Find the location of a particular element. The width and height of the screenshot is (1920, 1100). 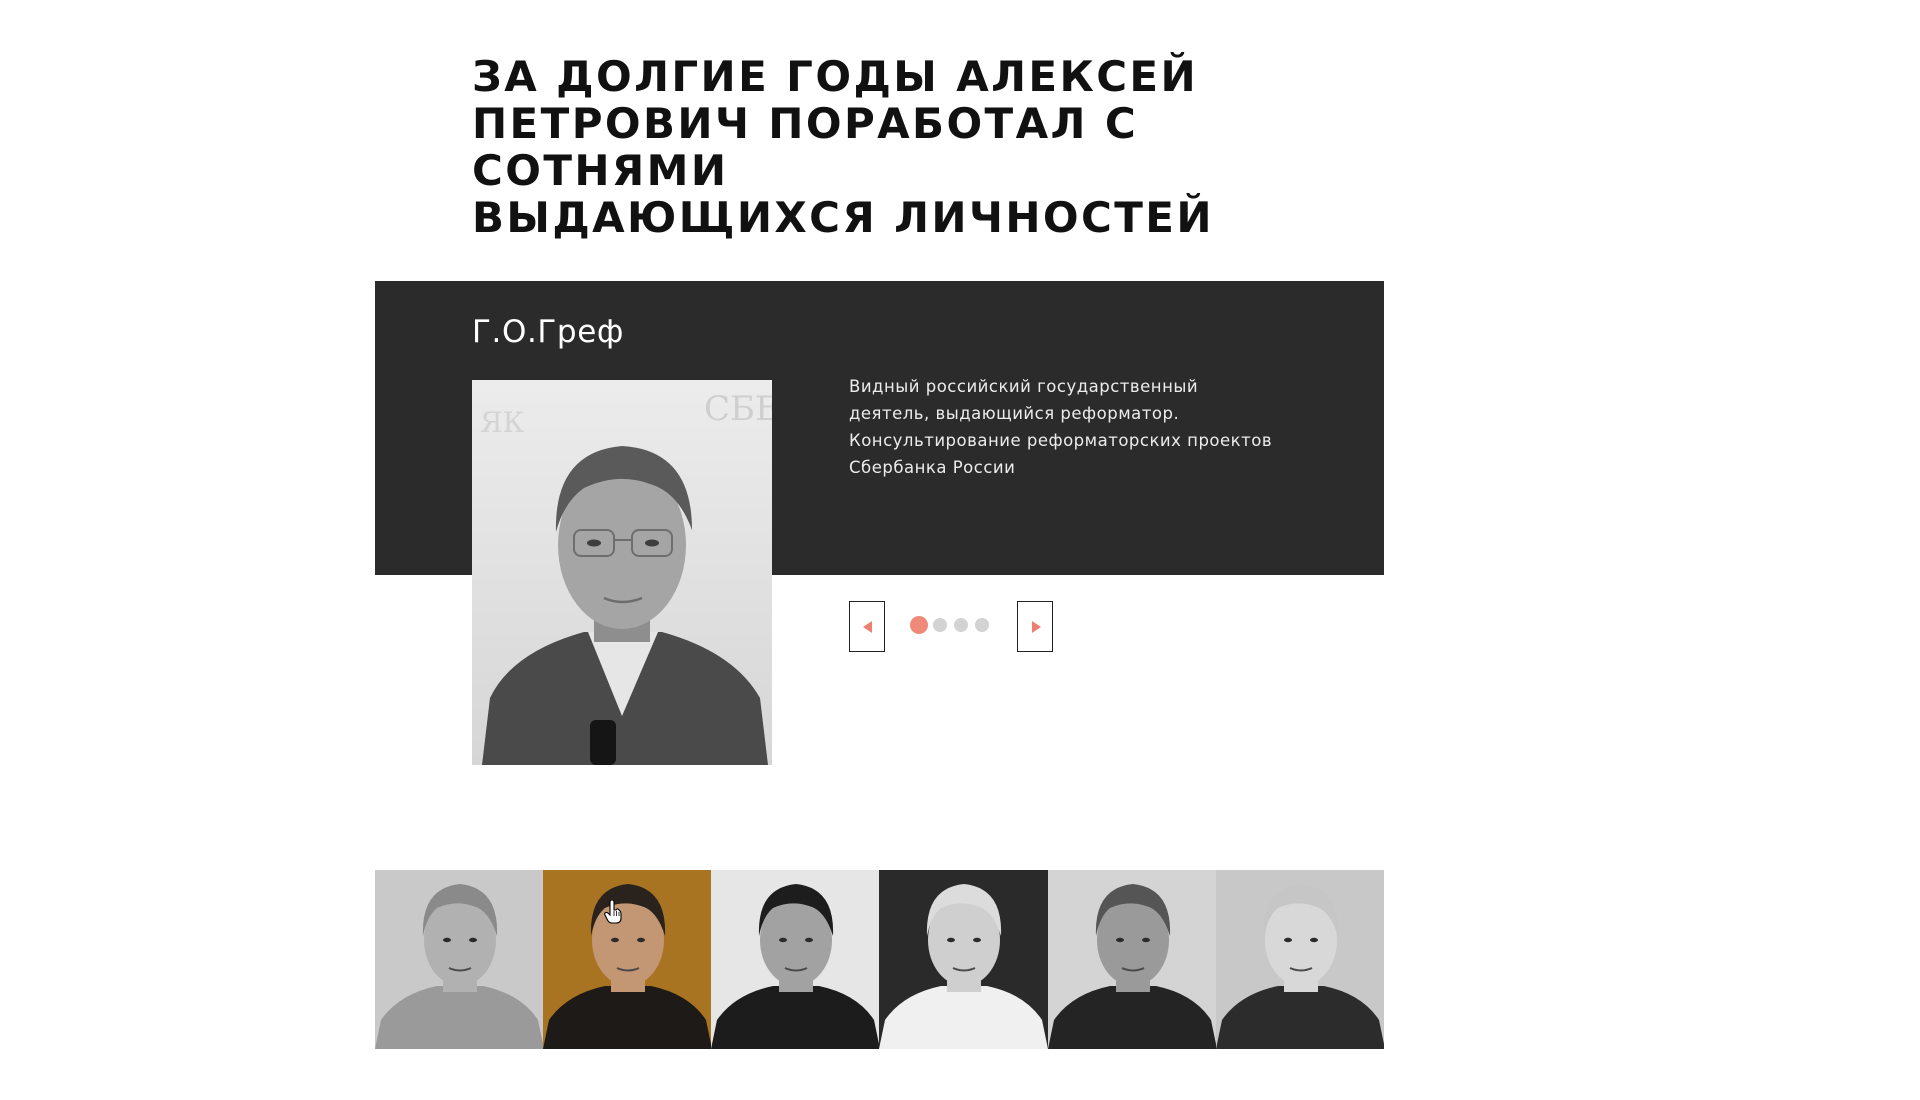

prev-slide-button is located at coordinates (867, 626).